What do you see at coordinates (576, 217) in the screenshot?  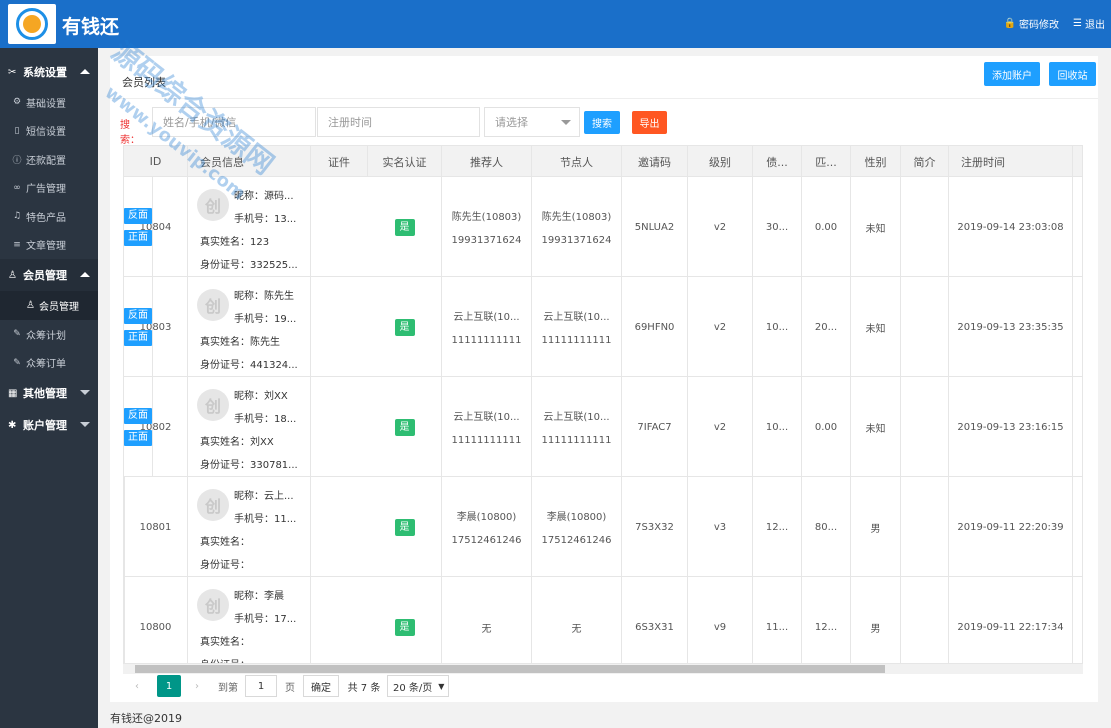 I see `node-name: 陈先生(10803)` at bounding box center [576, 217].